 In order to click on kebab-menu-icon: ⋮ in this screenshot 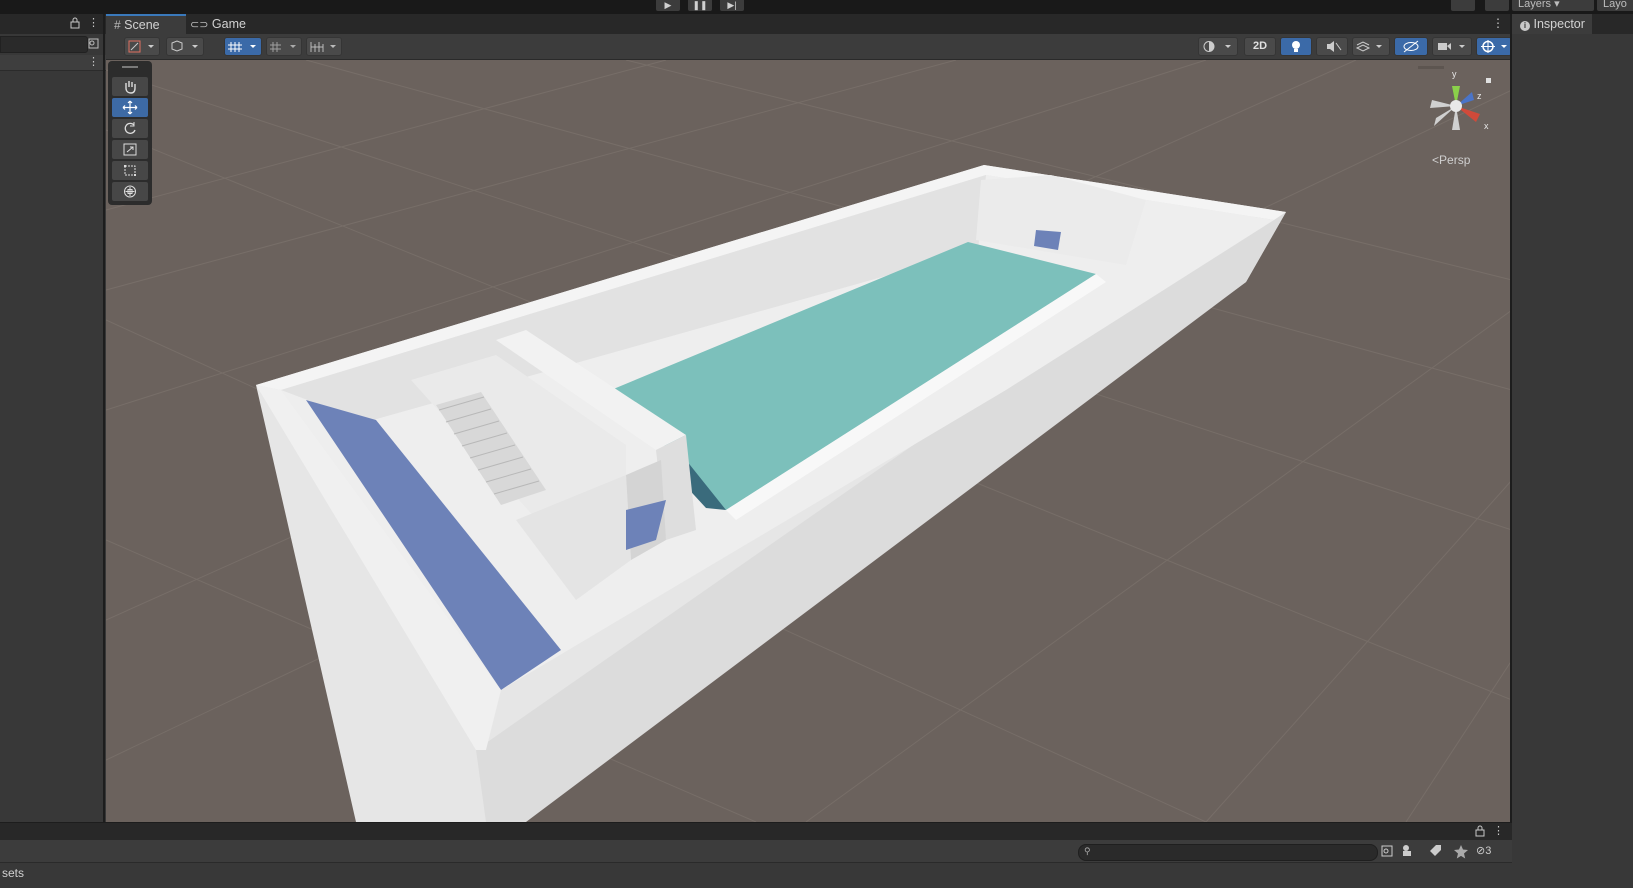, I will do `click(93, 23)`.